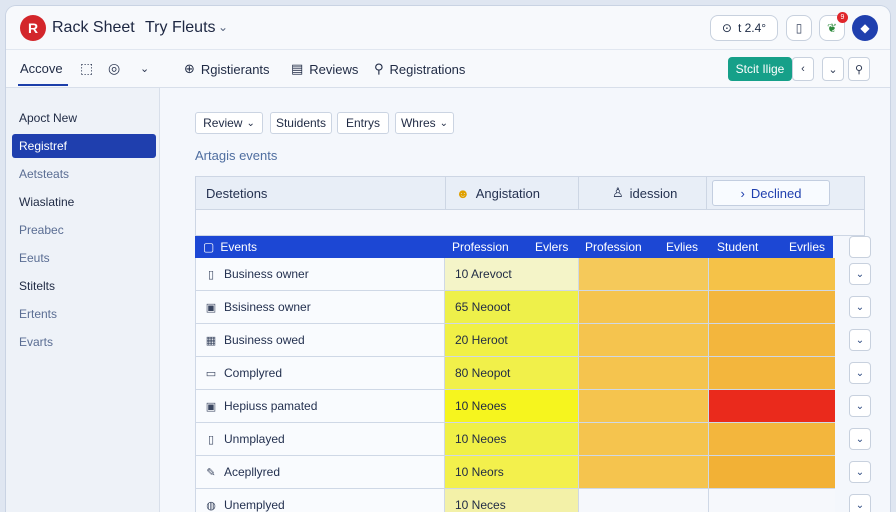  I want to click on user-avatar: ◆, so click(865, 28).